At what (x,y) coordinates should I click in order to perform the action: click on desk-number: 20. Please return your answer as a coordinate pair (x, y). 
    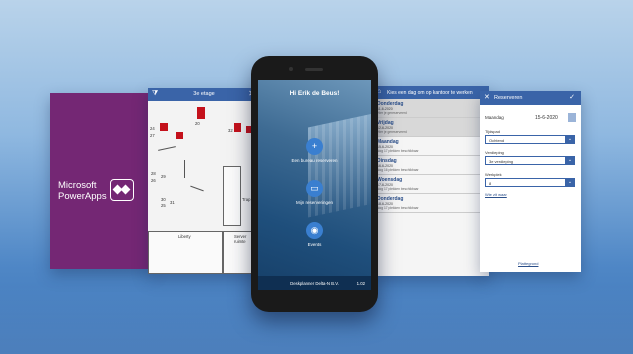
    Looking at the image, I should click on (197, 123).